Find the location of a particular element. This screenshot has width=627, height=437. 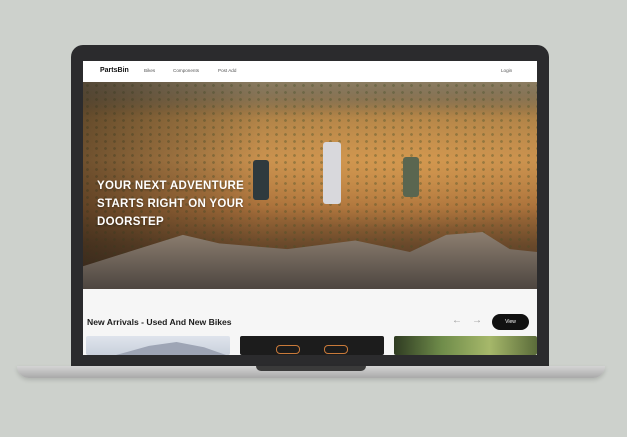

view-button: View is located at coordinates (510, 322).